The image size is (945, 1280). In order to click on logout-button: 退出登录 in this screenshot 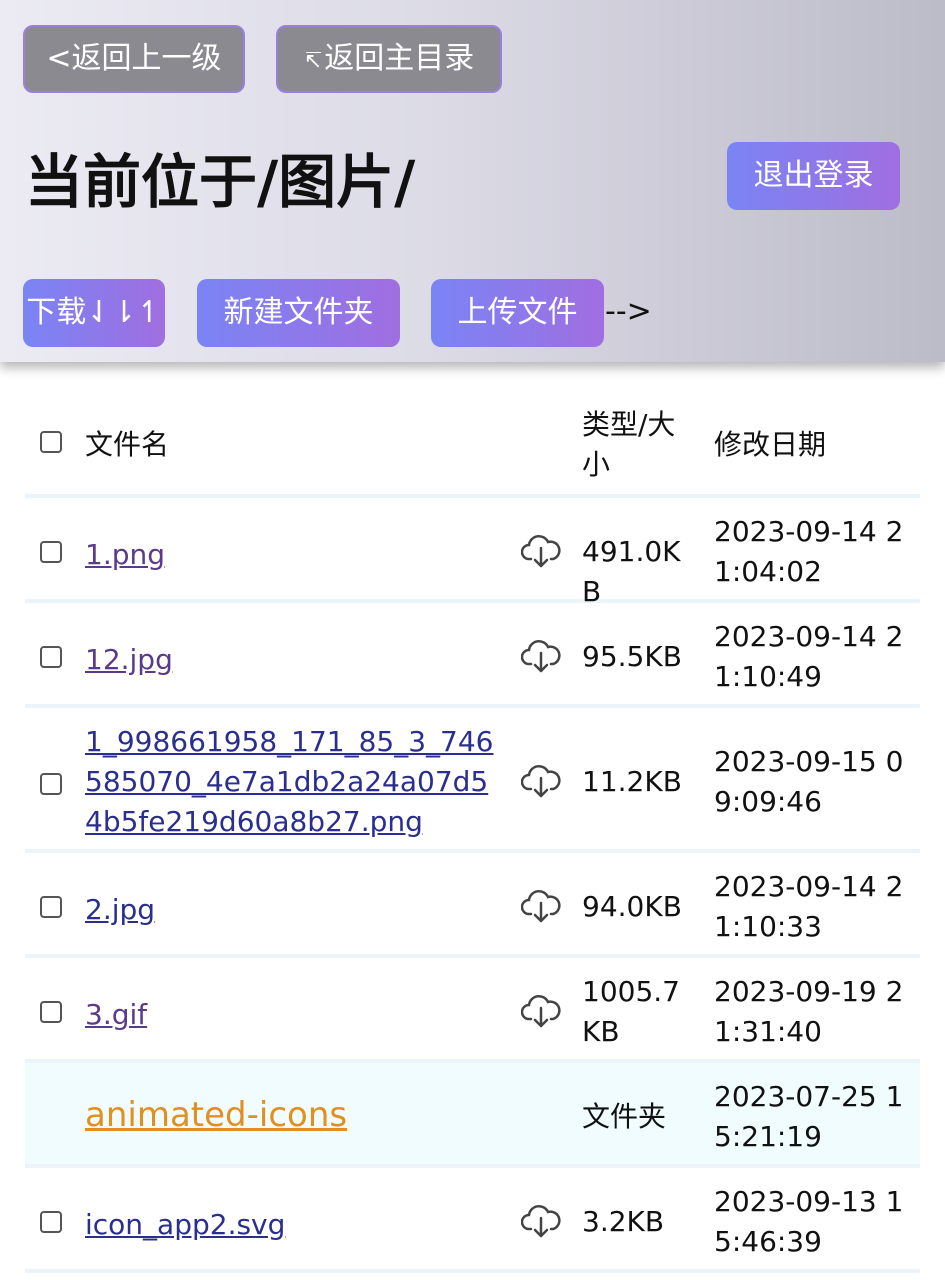, I will do `click(813, 176)`.